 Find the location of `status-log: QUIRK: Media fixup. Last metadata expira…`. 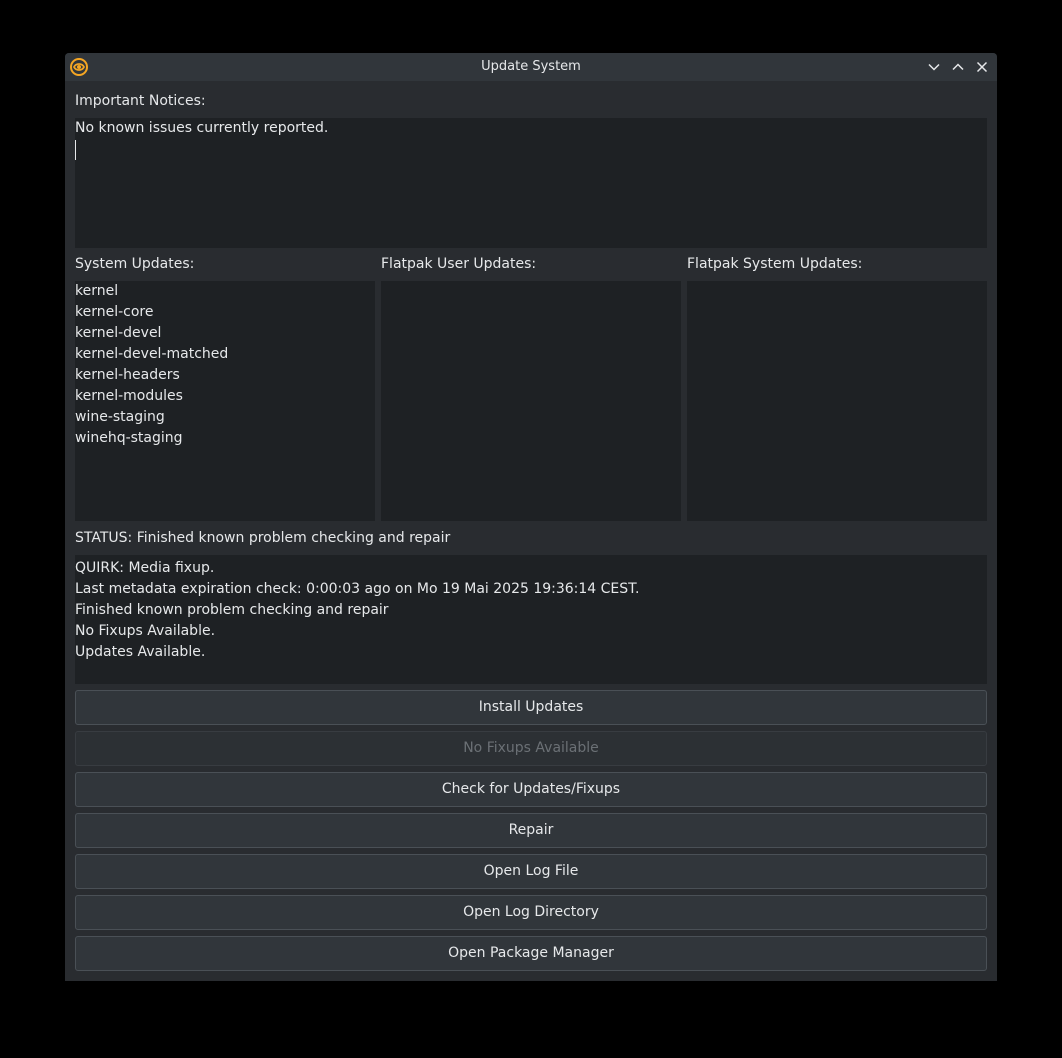

status-log: QUIRK: Media fixup. Last metadata expira… is located at coordinates (531, 619).